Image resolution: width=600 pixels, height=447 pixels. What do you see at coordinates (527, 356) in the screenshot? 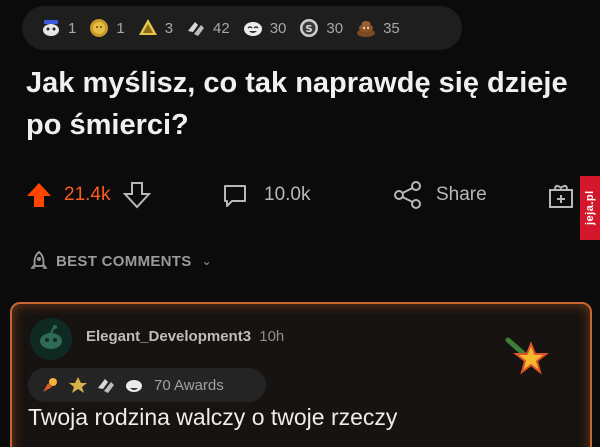
I see `shooting-star-award-icon` at bounding box center [527, 356].